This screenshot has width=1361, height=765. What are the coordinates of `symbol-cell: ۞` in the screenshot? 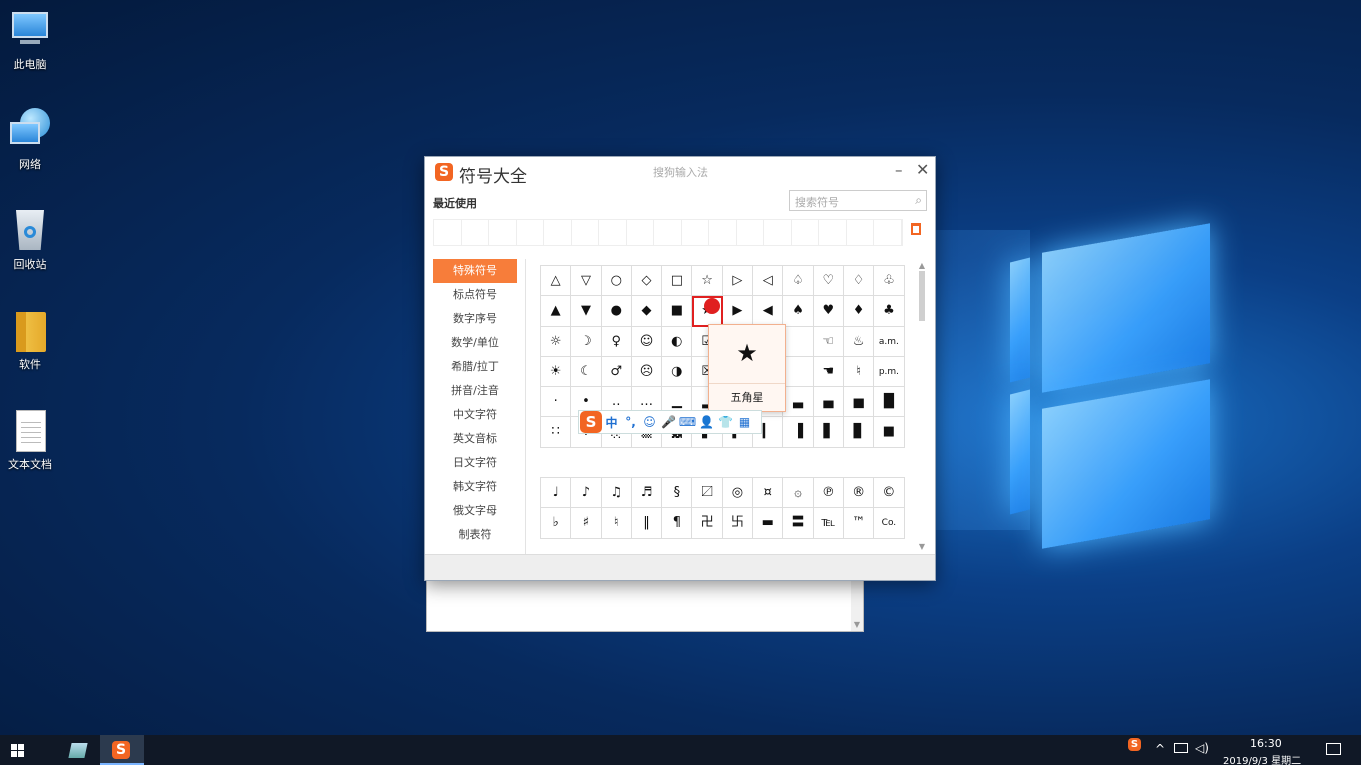 It's located at (798, 493).